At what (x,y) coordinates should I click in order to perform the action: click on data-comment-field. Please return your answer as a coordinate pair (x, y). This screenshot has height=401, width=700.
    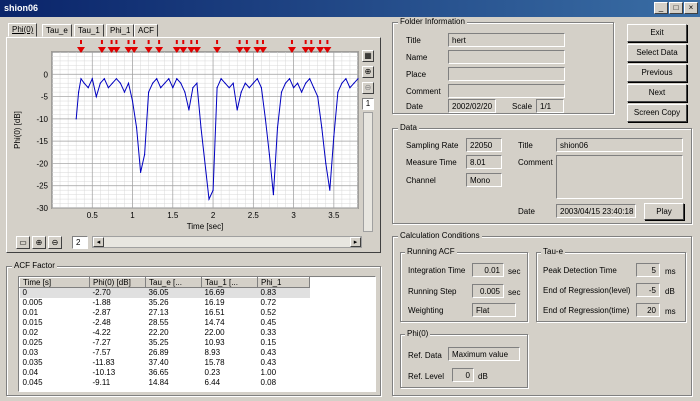
    Looking at the image, I should click on (619, 177).